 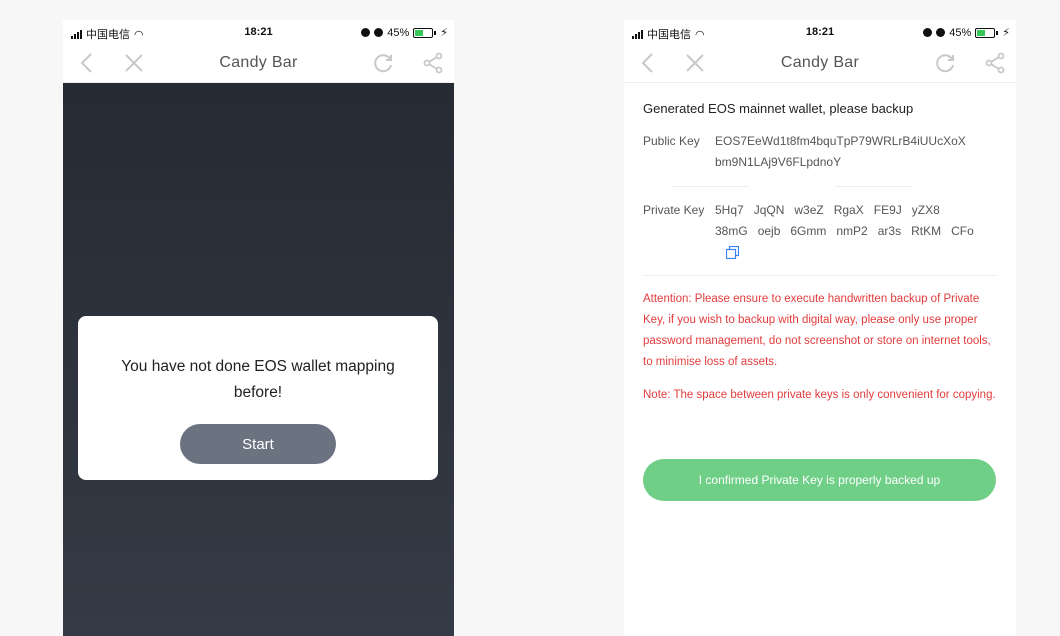 I want to click on start-button: Start, so click(x=258, y=444).